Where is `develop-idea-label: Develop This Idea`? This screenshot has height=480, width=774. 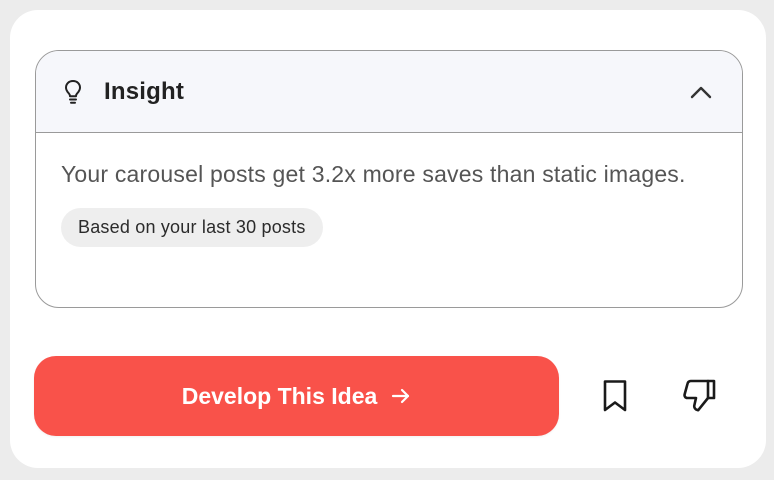 develop-idea-label: Develop This Idea is located at coordinates (279, 395).